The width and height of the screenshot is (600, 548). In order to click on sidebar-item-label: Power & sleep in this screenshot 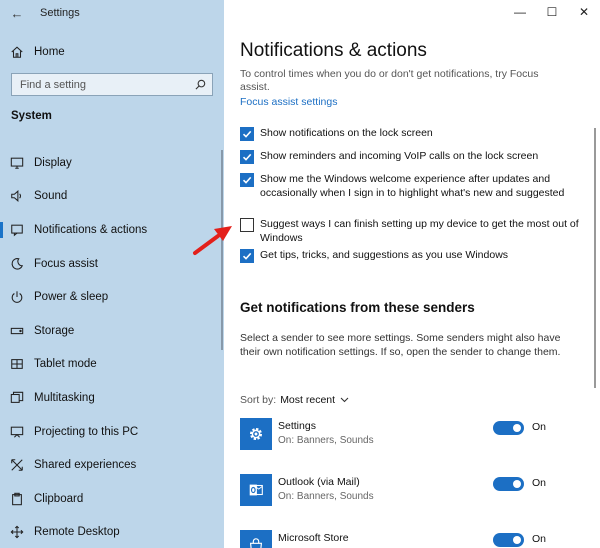, I will do `click(71, 297)`.